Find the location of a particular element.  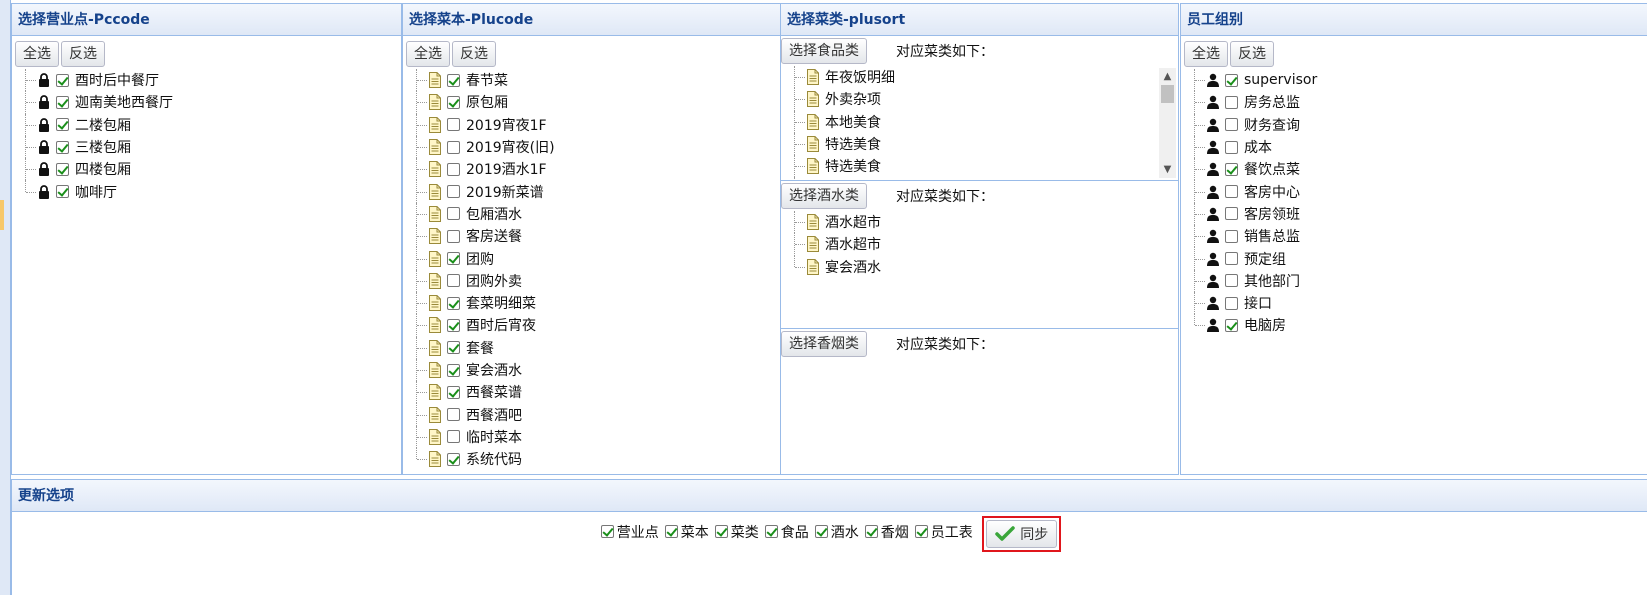

tree-item: 团购 is located at coordinates (596, 258).